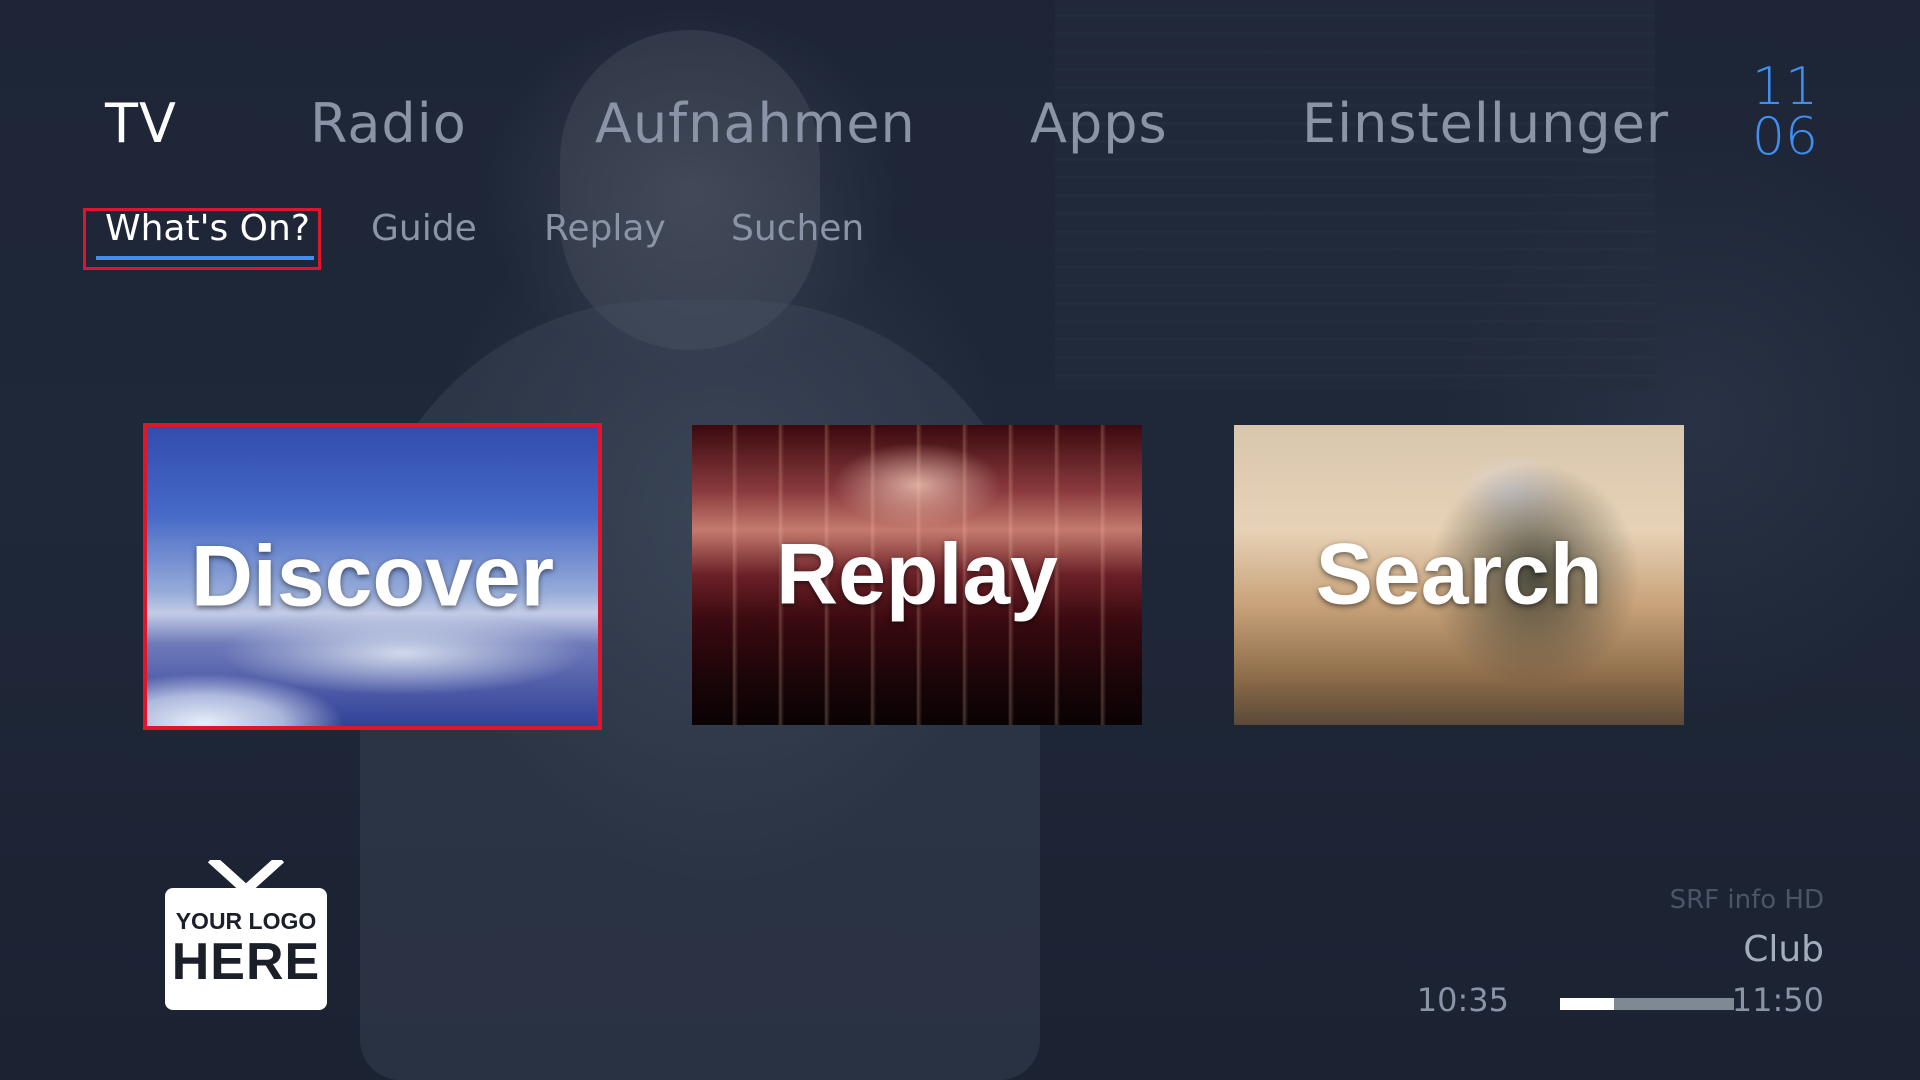 Image resolution: width=1920 pixels, height=1080 pixels. Describe the element at coordinates (605, 228) in the screenshot. I see `sub-nav-replay: Replay` at that location.